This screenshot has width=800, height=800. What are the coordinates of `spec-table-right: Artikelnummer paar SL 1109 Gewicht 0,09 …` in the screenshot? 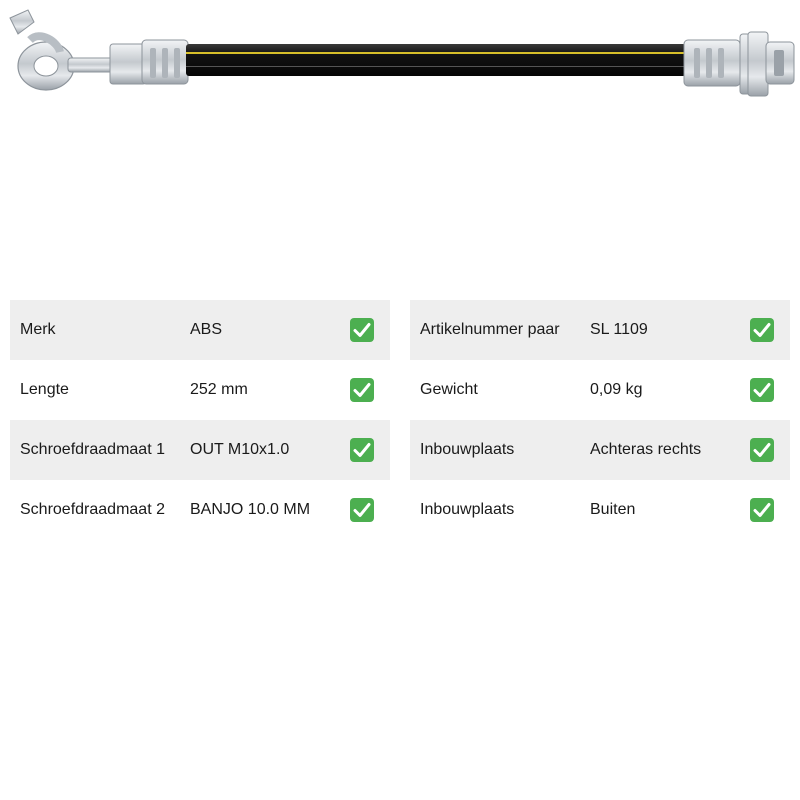 It's located at (600, 420).